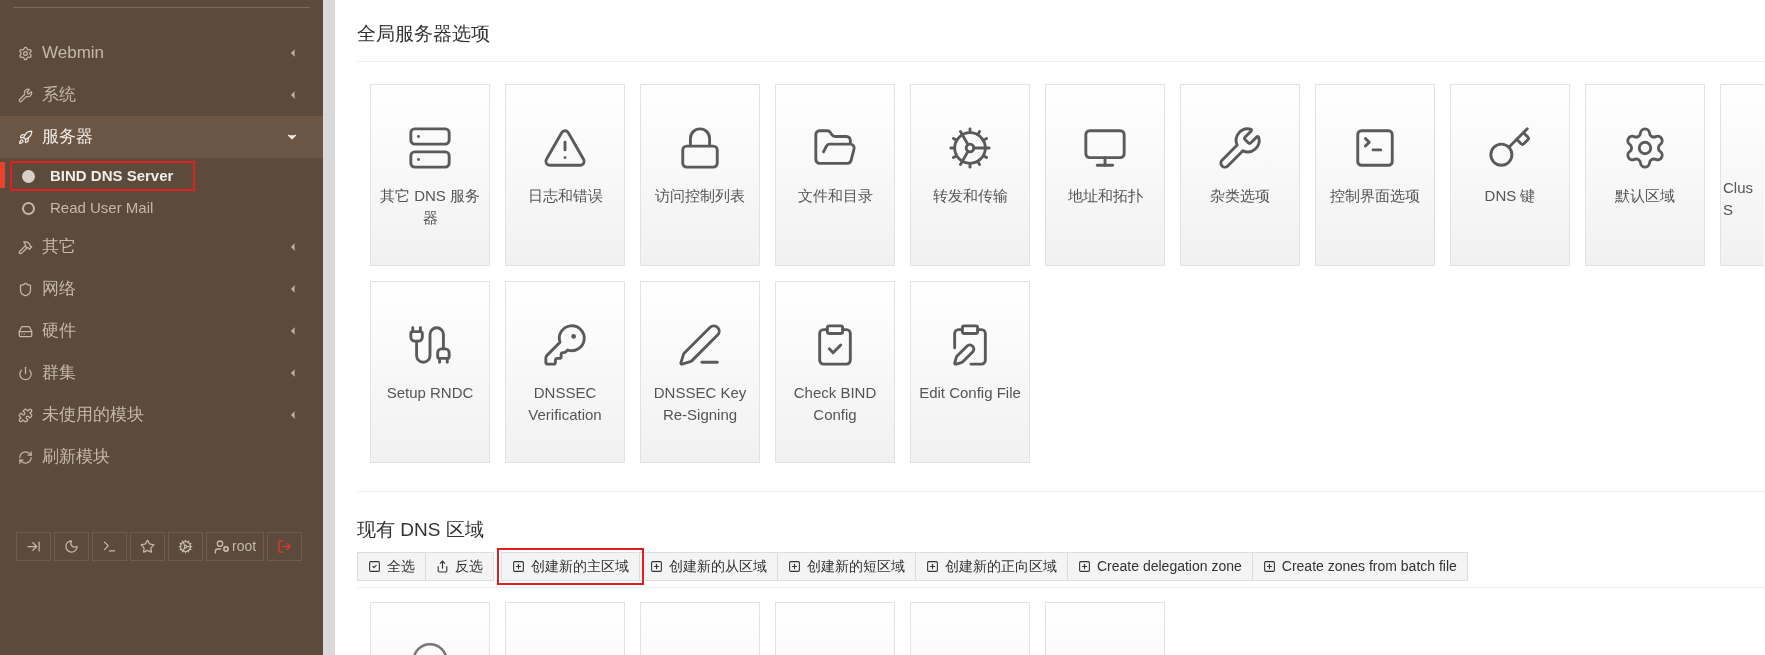 This screenshot has width=1765, height=655. I want to click on star-icon, so click(147, 546).